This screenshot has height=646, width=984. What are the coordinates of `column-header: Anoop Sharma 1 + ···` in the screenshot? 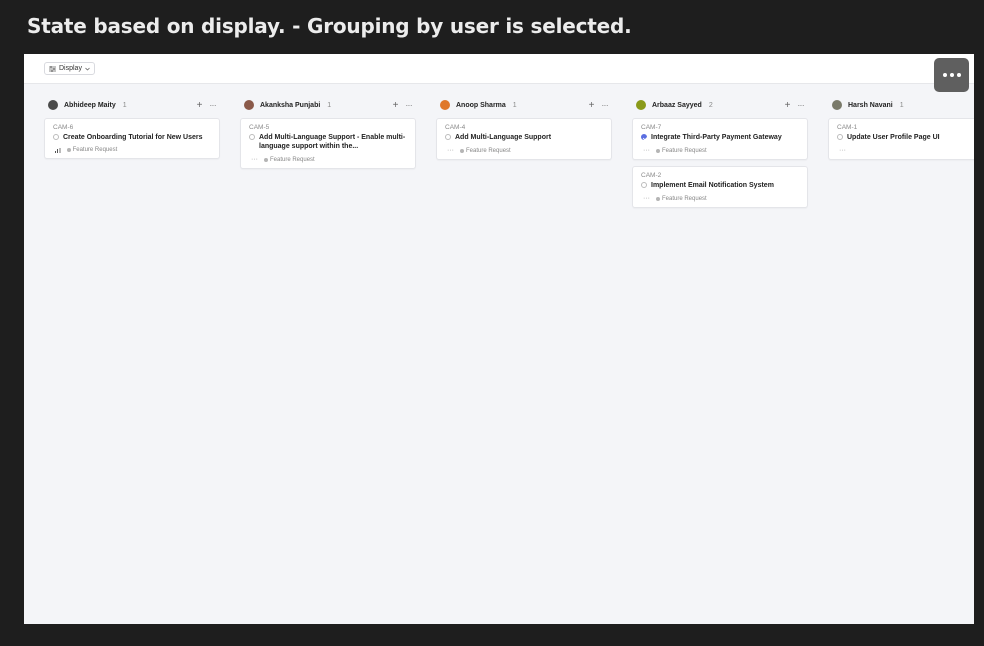 It's located at (524, 105).